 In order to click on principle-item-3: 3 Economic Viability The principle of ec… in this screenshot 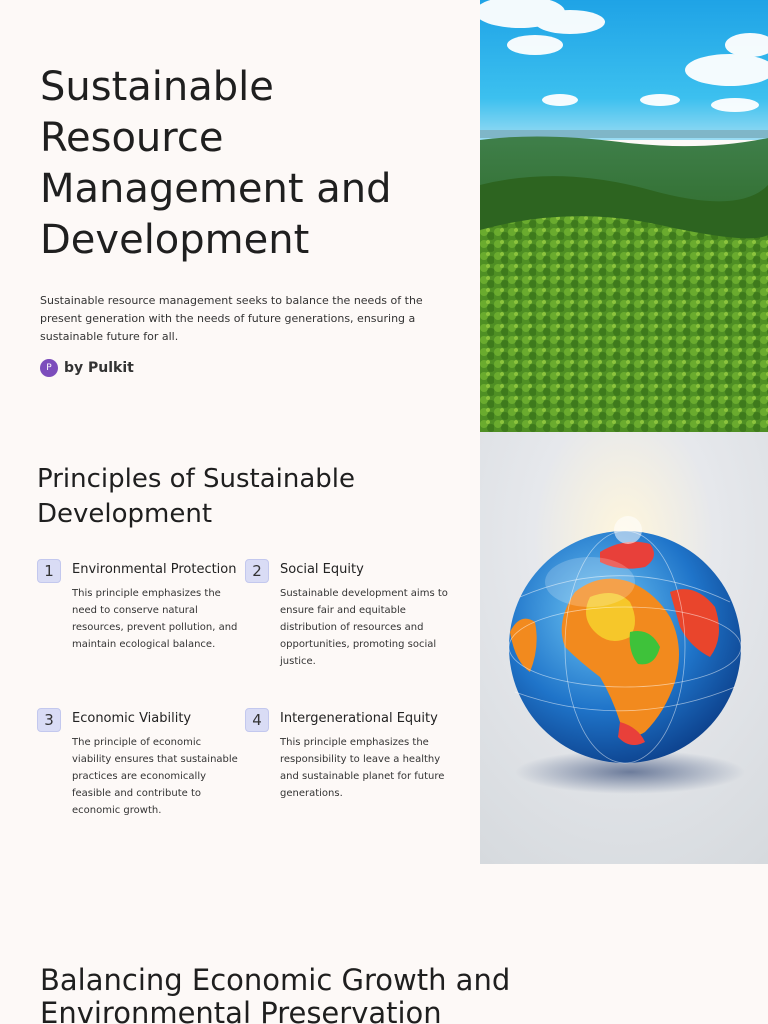, I will do `click(137, 763)`.